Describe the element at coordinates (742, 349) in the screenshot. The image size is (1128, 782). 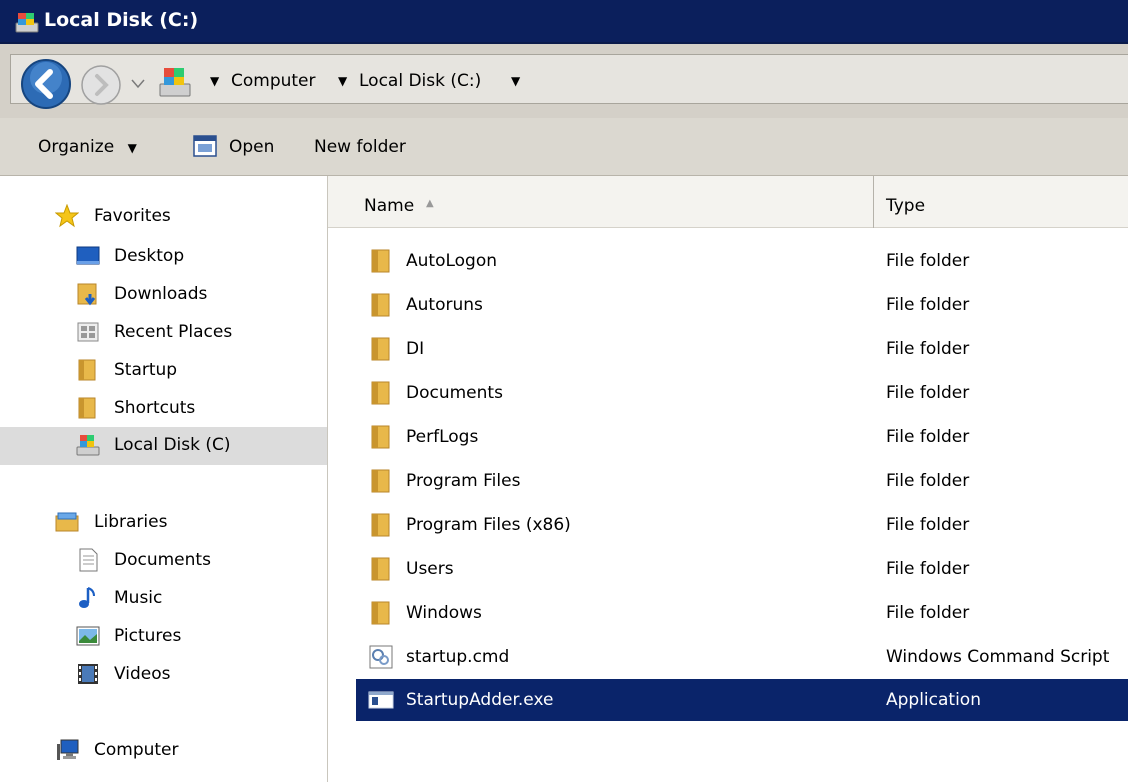
I see `file-row: DI File folder` at that location.